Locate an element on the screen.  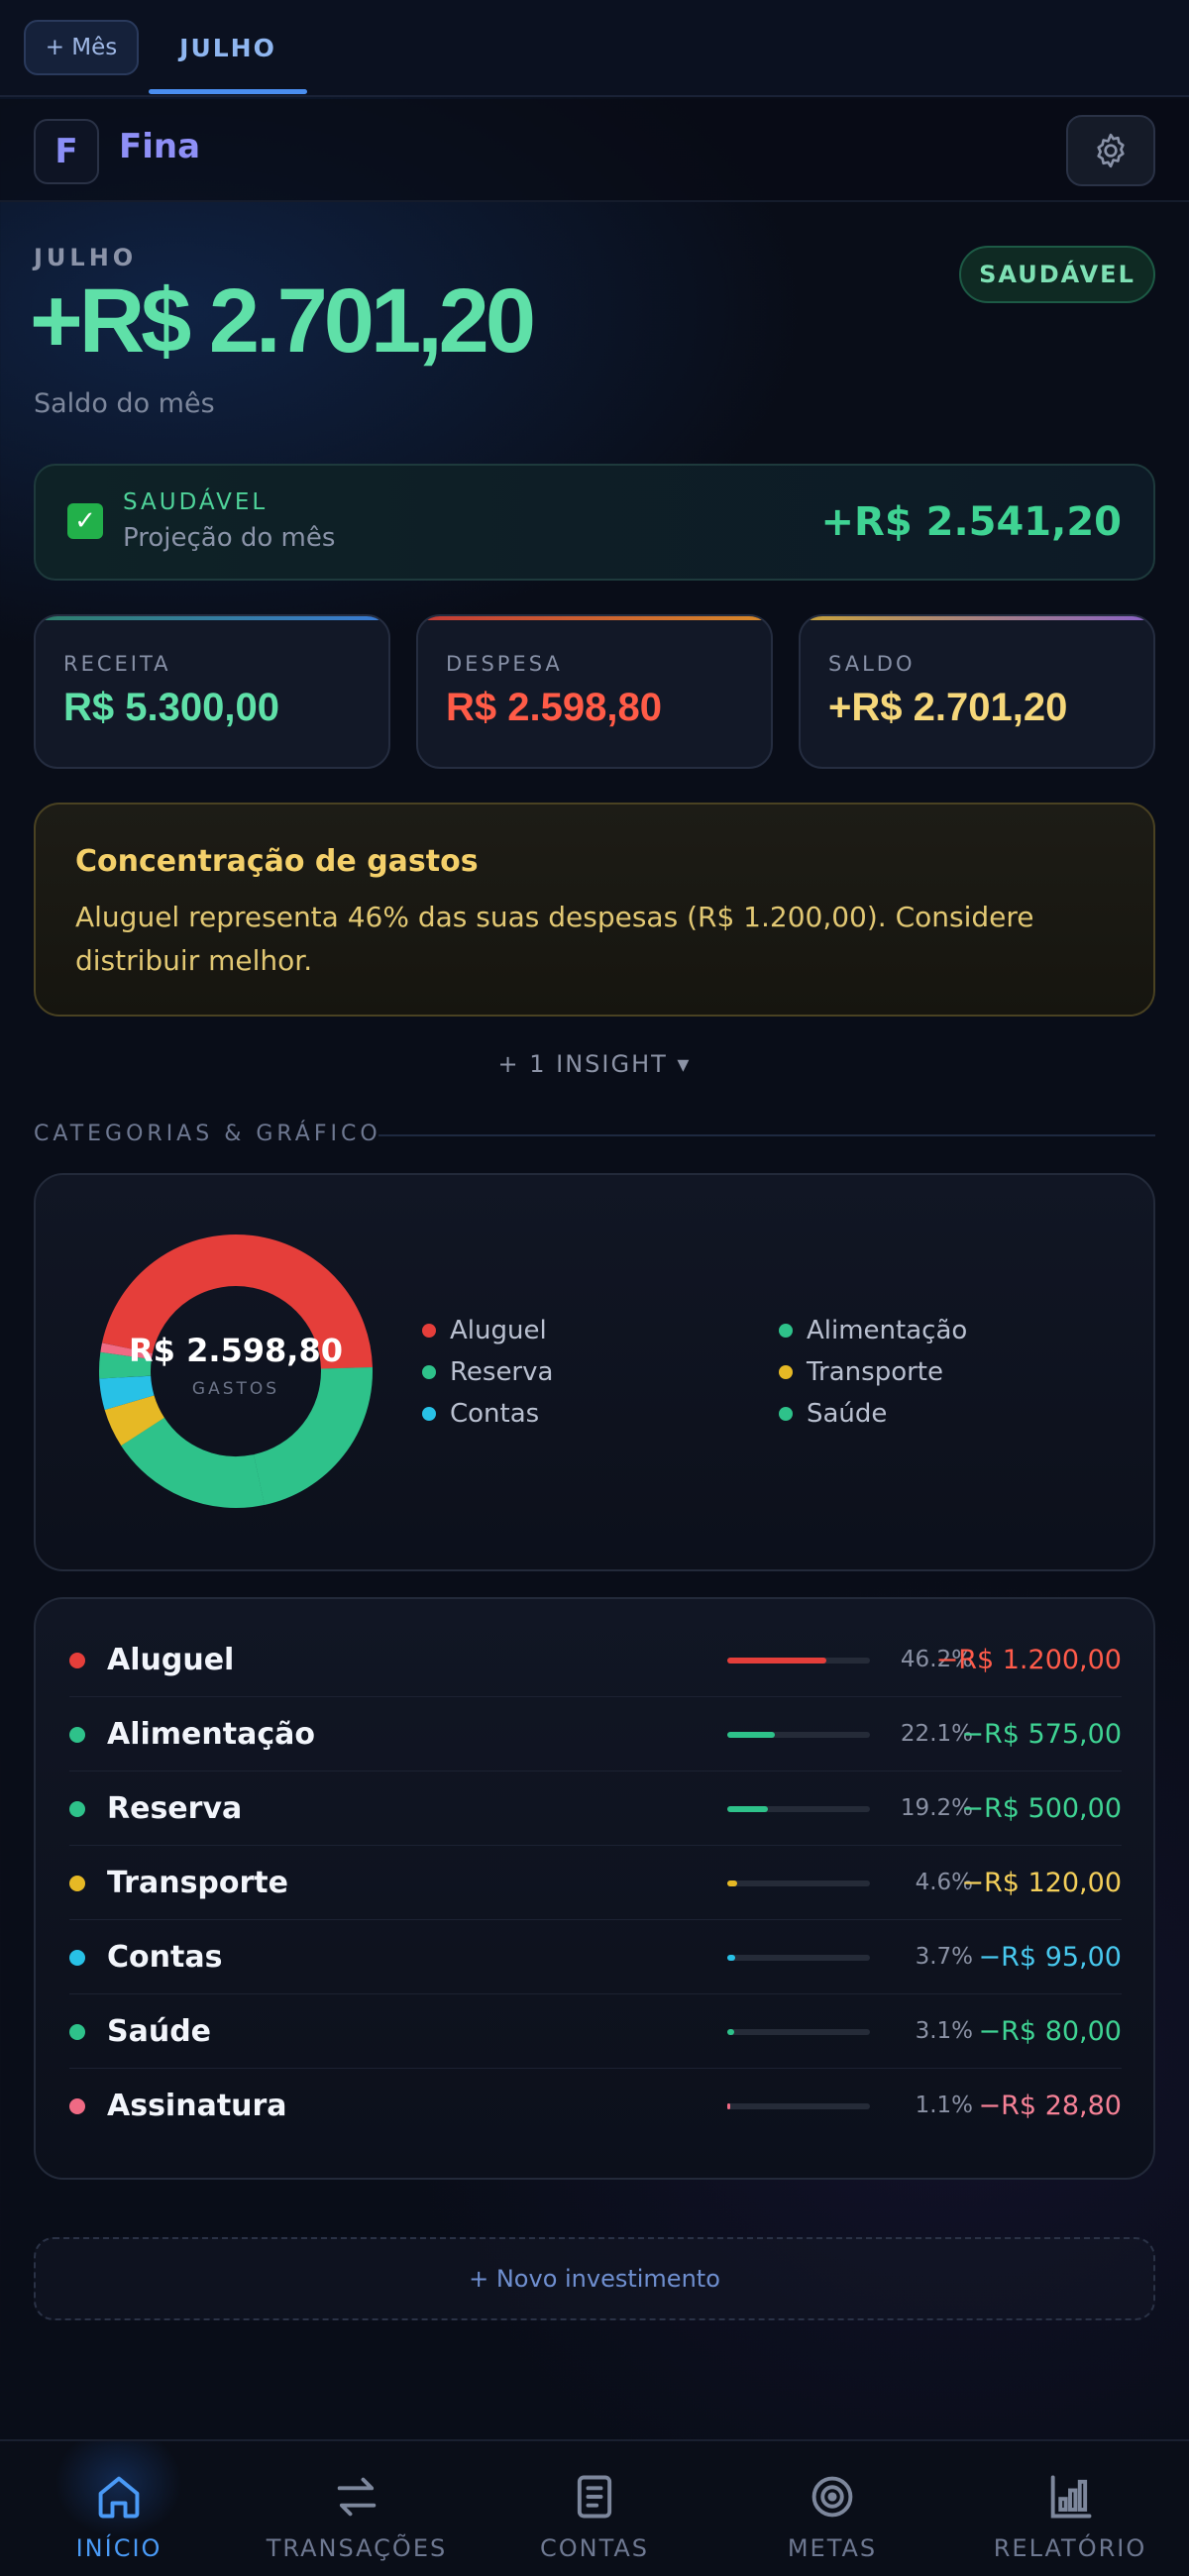
add-month-button: + Mês is located at coordinates (82, 47).